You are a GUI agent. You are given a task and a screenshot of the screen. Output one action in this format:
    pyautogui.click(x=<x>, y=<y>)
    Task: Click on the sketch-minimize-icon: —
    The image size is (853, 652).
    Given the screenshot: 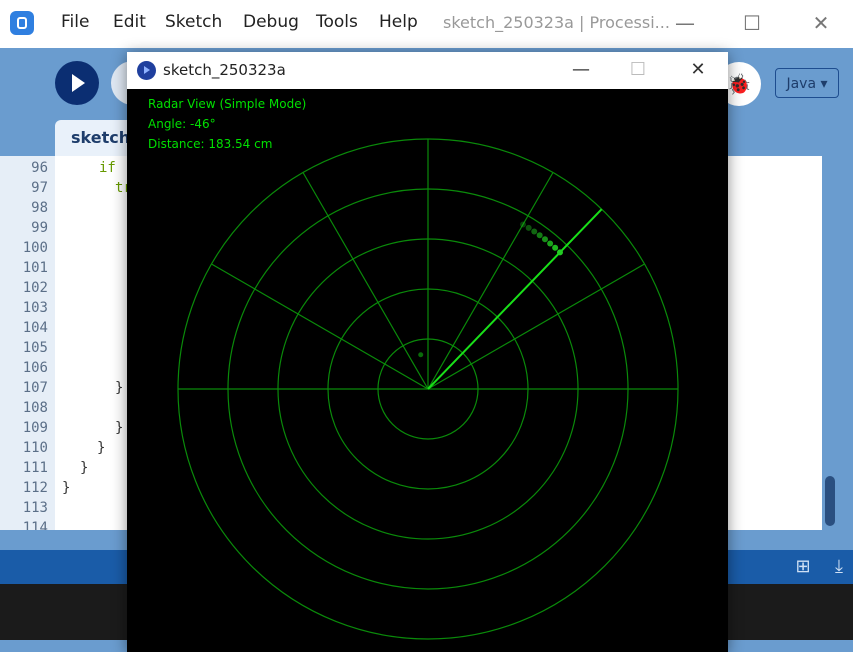 What is the action you would take?
    pyautogui.click(x=581, y=70)
    